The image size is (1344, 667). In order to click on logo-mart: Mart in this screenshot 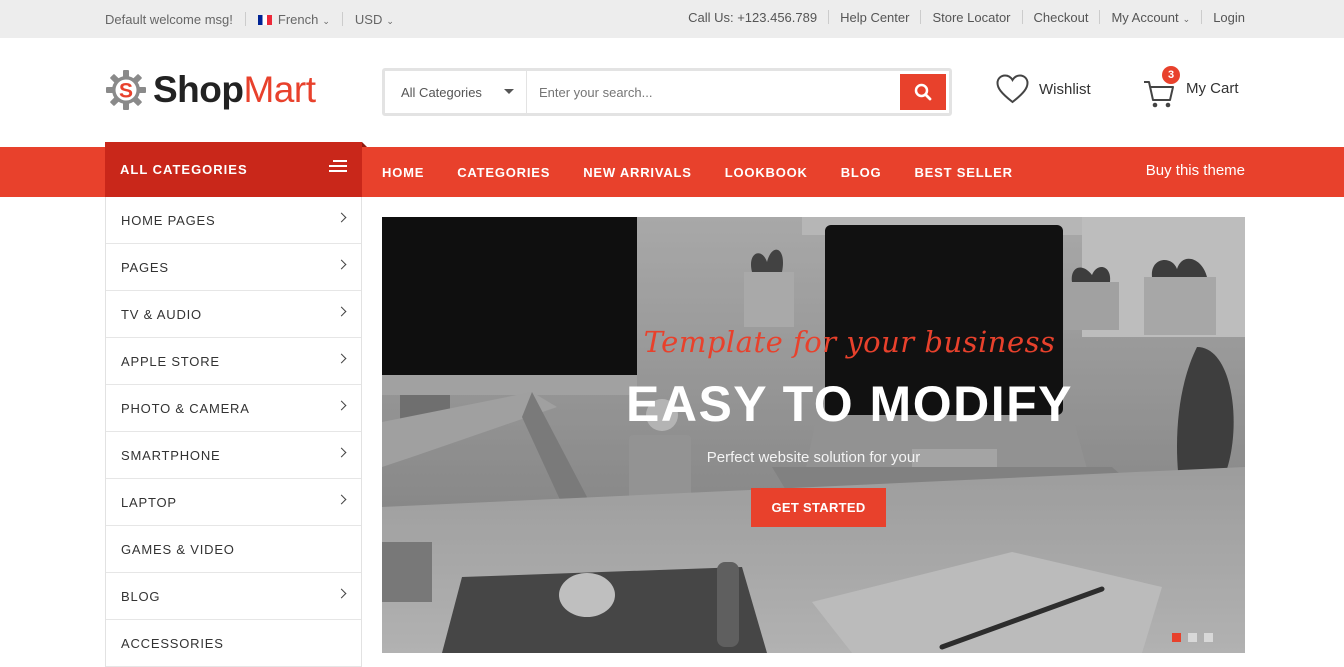, I will do `click(279, 89)`.